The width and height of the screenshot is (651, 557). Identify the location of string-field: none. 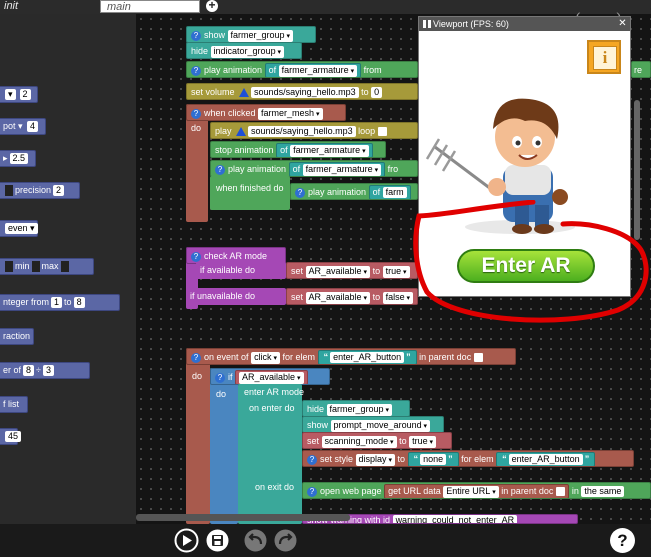
(433, 460).